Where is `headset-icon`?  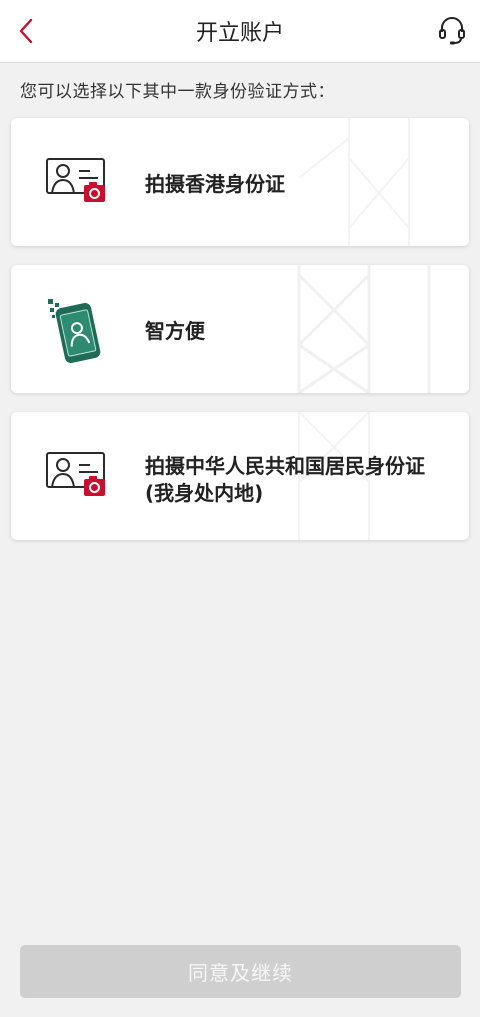
headset-icon is located at coordinates (452, 31).